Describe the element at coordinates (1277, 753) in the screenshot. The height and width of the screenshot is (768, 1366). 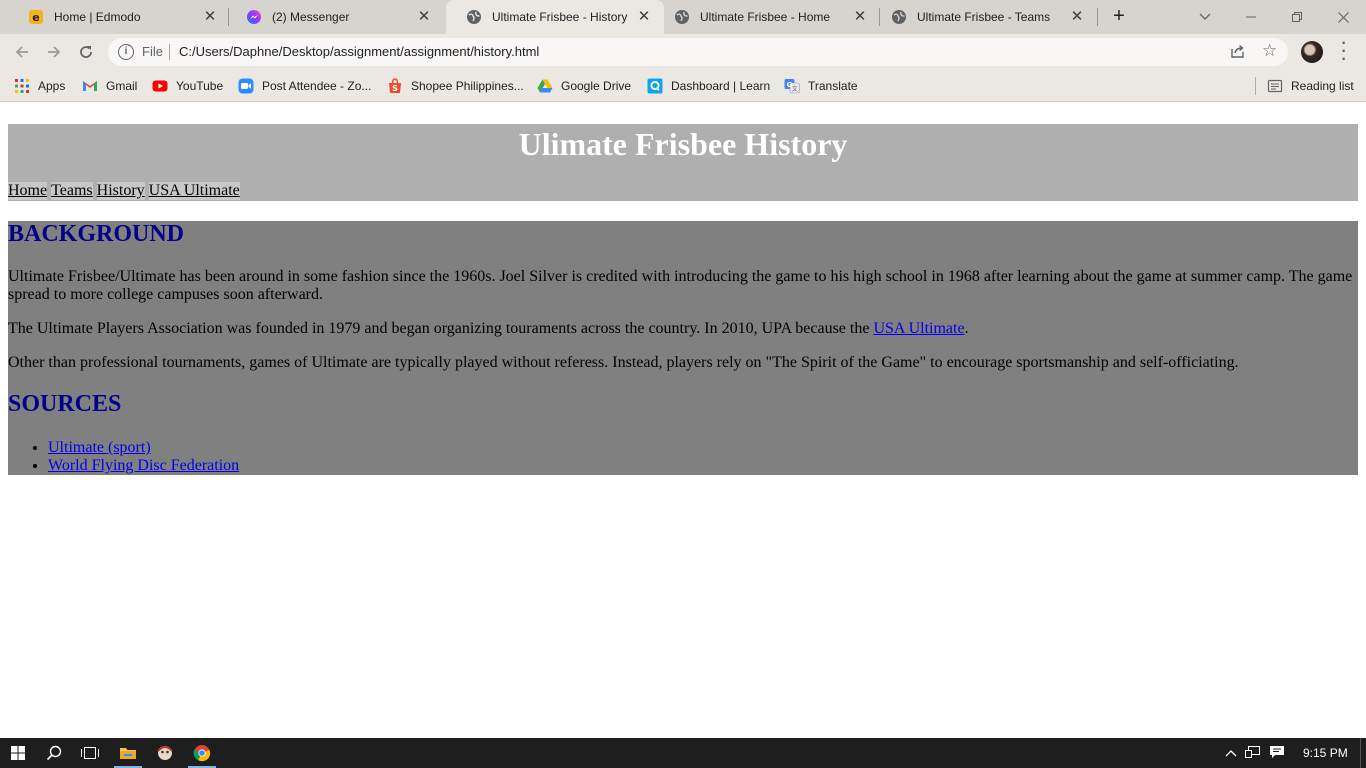
I see `notification-icon` at that location.